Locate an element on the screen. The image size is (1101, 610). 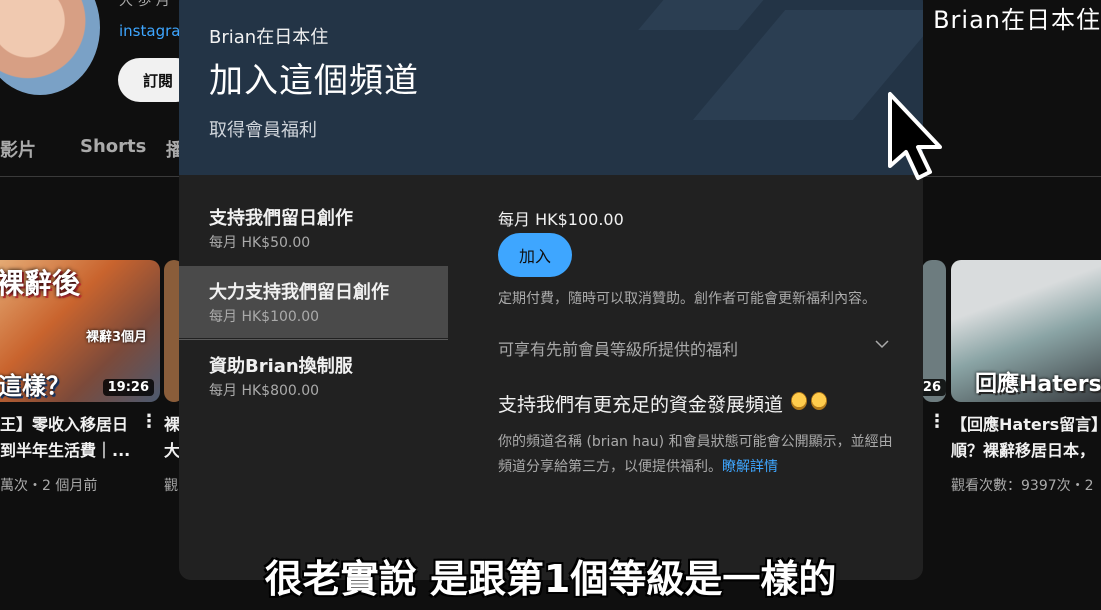
video-duration: 19:26 is located at coordinates (128, 387).